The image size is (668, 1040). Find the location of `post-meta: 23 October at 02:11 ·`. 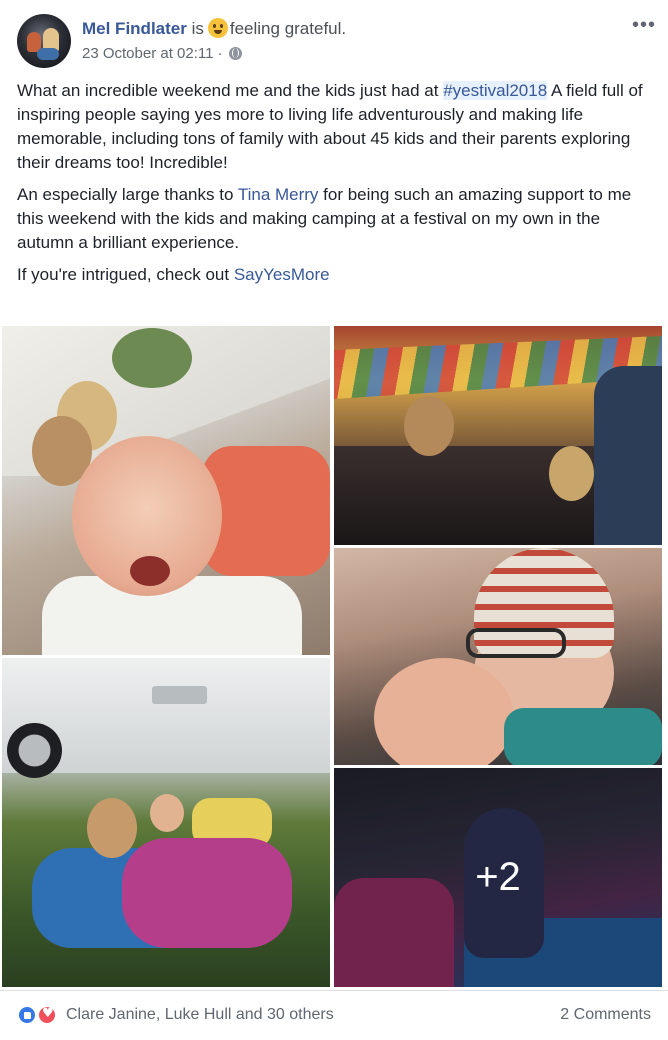

post-meta: 23 October at 02:11 · is located at coordinates (162, 54).